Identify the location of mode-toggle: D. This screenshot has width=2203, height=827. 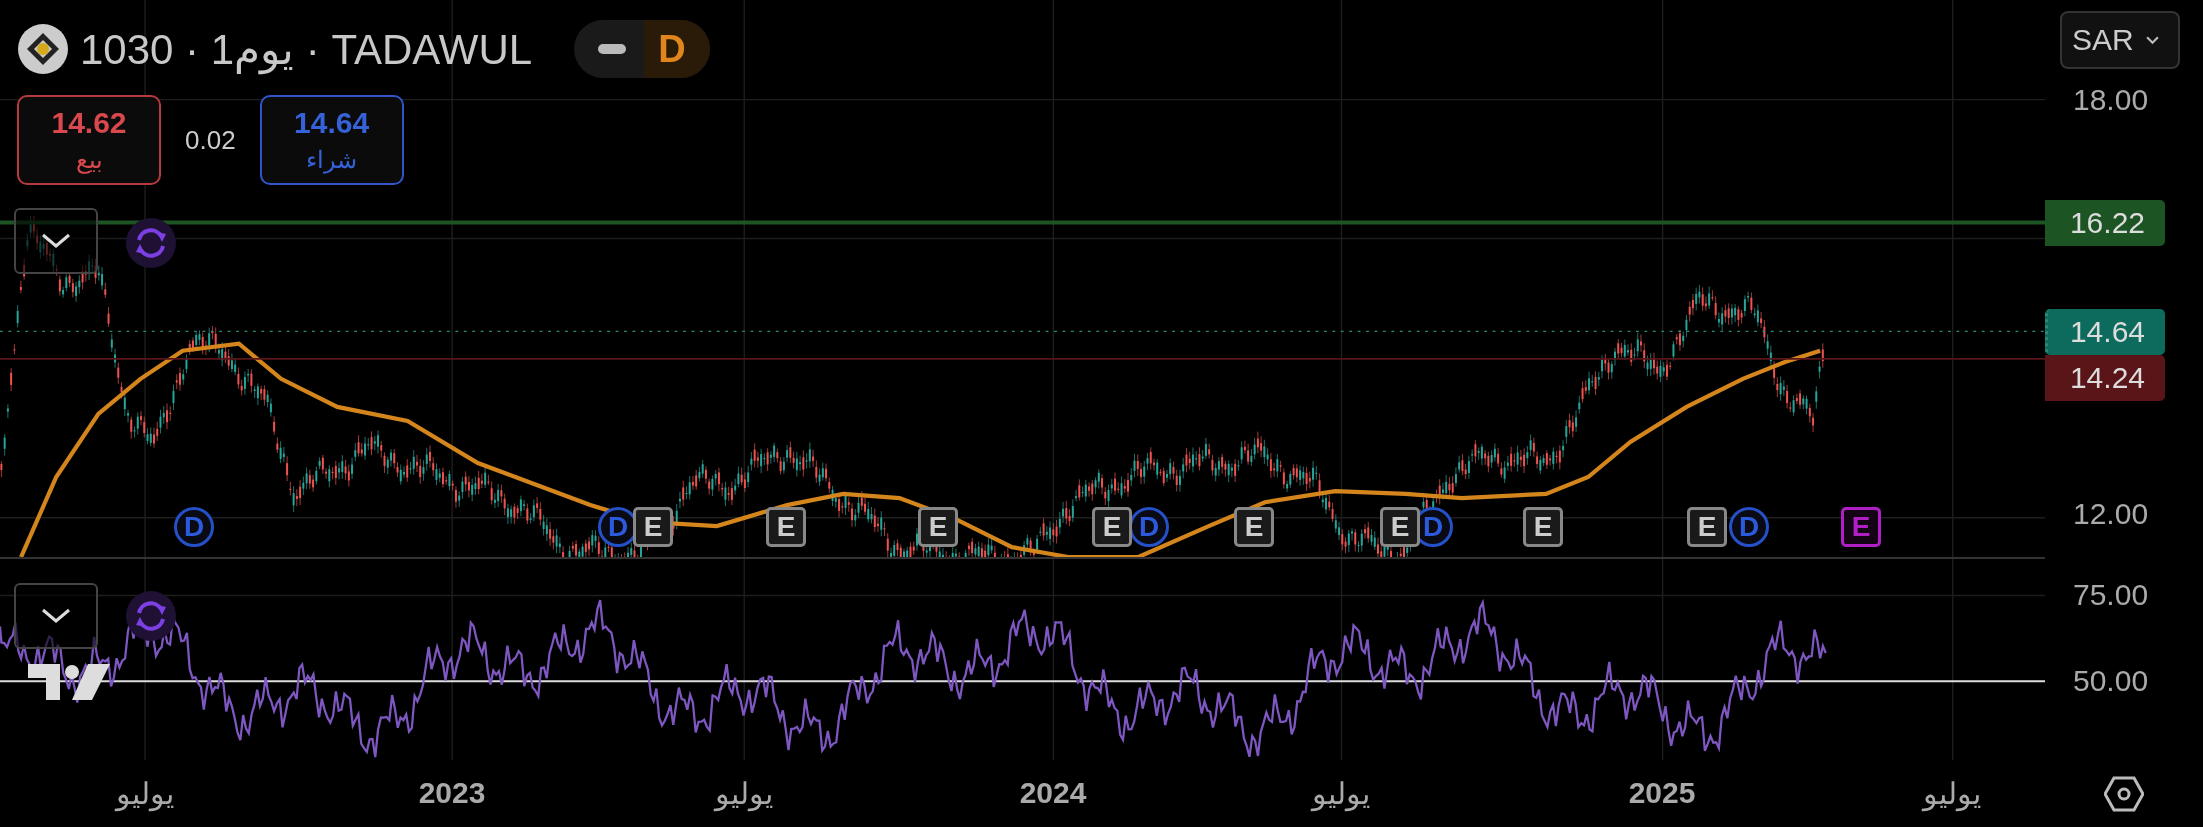
(642, 49).